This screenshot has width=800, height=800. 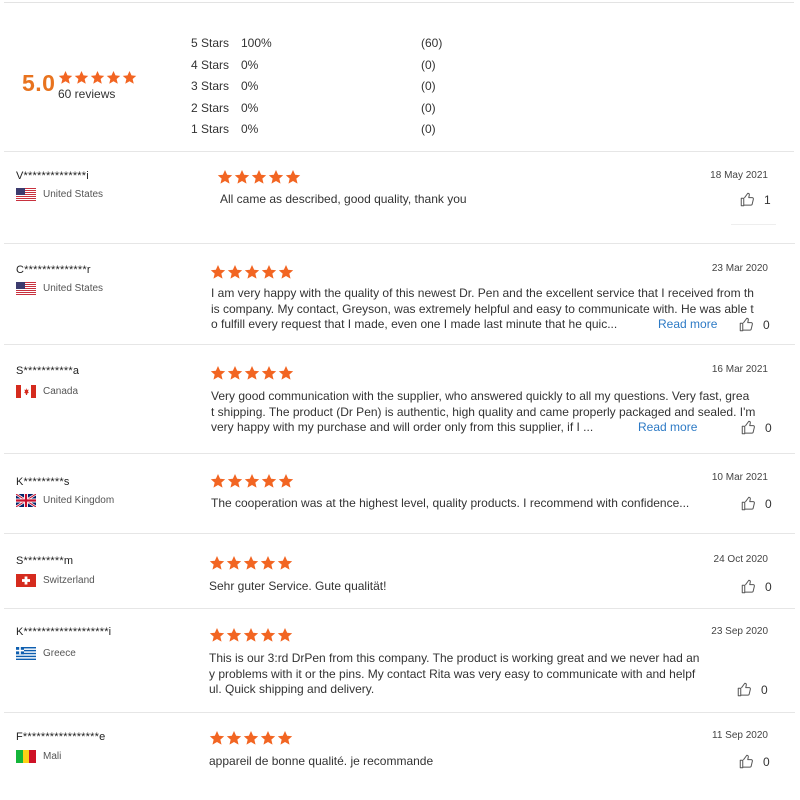 What do you see at coordinates (73, 194) in the screenshot?
I see `country-name: United States` at bounding box center [73, 194].